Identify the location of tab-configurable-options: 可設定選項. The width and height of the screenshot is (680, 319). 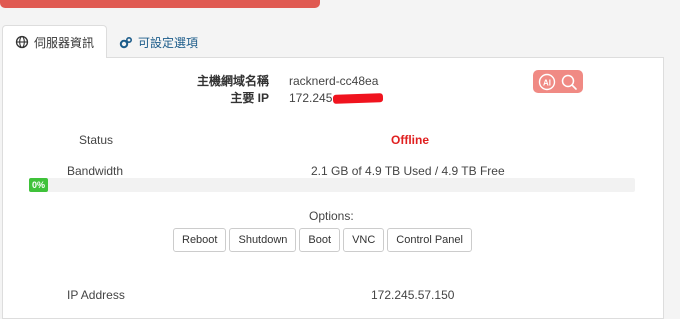
(158, 42).